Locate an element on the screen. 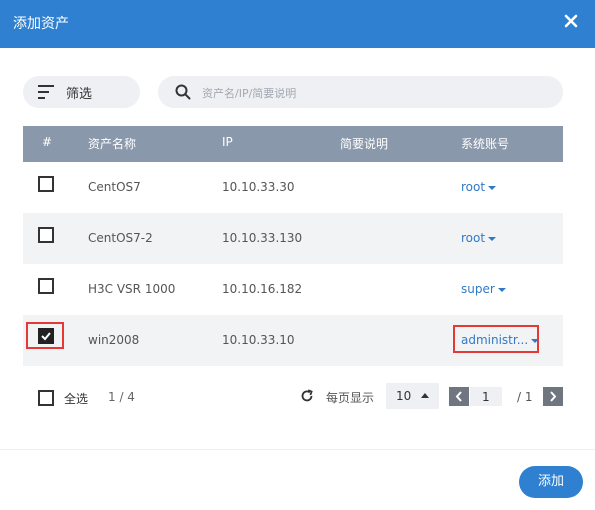 The width and height of the screenshot is (595, 510). asset-ip: 10.10.33.130 is located at coordinates (262, 238).